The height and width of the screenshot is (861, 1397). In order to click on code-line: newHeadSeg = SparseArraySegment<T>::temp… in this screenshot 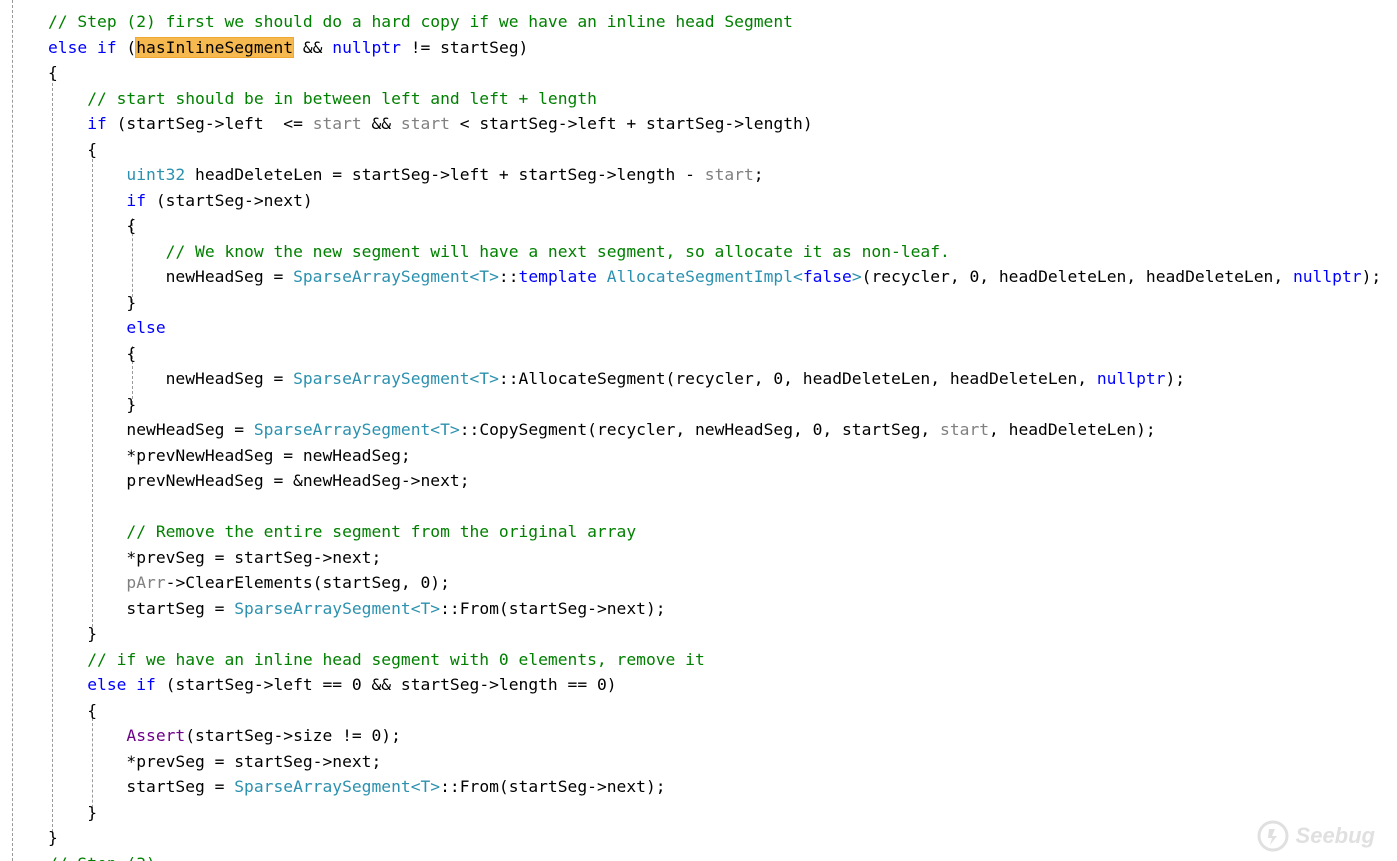, I will do `click(715, 276)`.